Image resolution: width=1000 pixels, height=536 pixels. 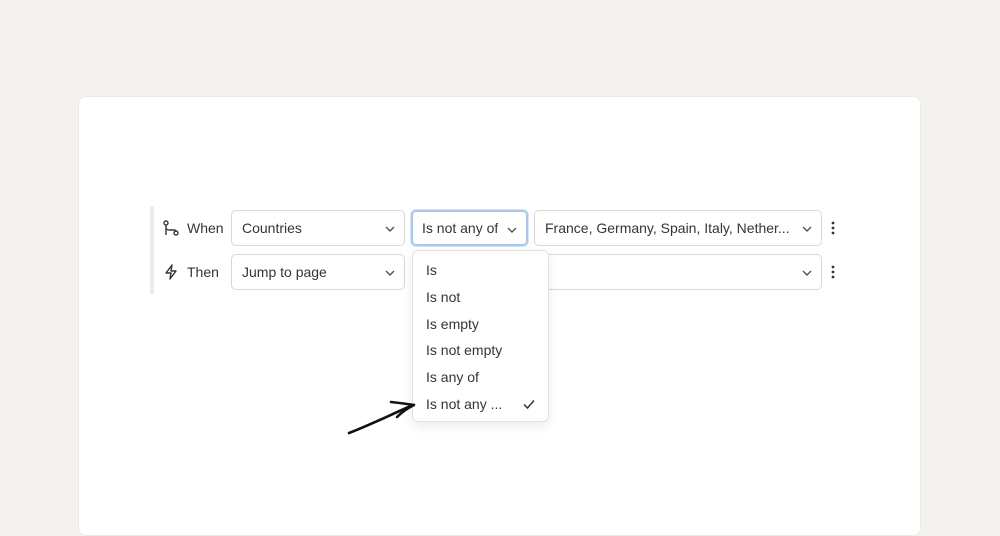 What do you see at coordinates (452, 324) in the screenshot?
I see `dropdown-option-label: Is empty` at bounding box center [452, 324].